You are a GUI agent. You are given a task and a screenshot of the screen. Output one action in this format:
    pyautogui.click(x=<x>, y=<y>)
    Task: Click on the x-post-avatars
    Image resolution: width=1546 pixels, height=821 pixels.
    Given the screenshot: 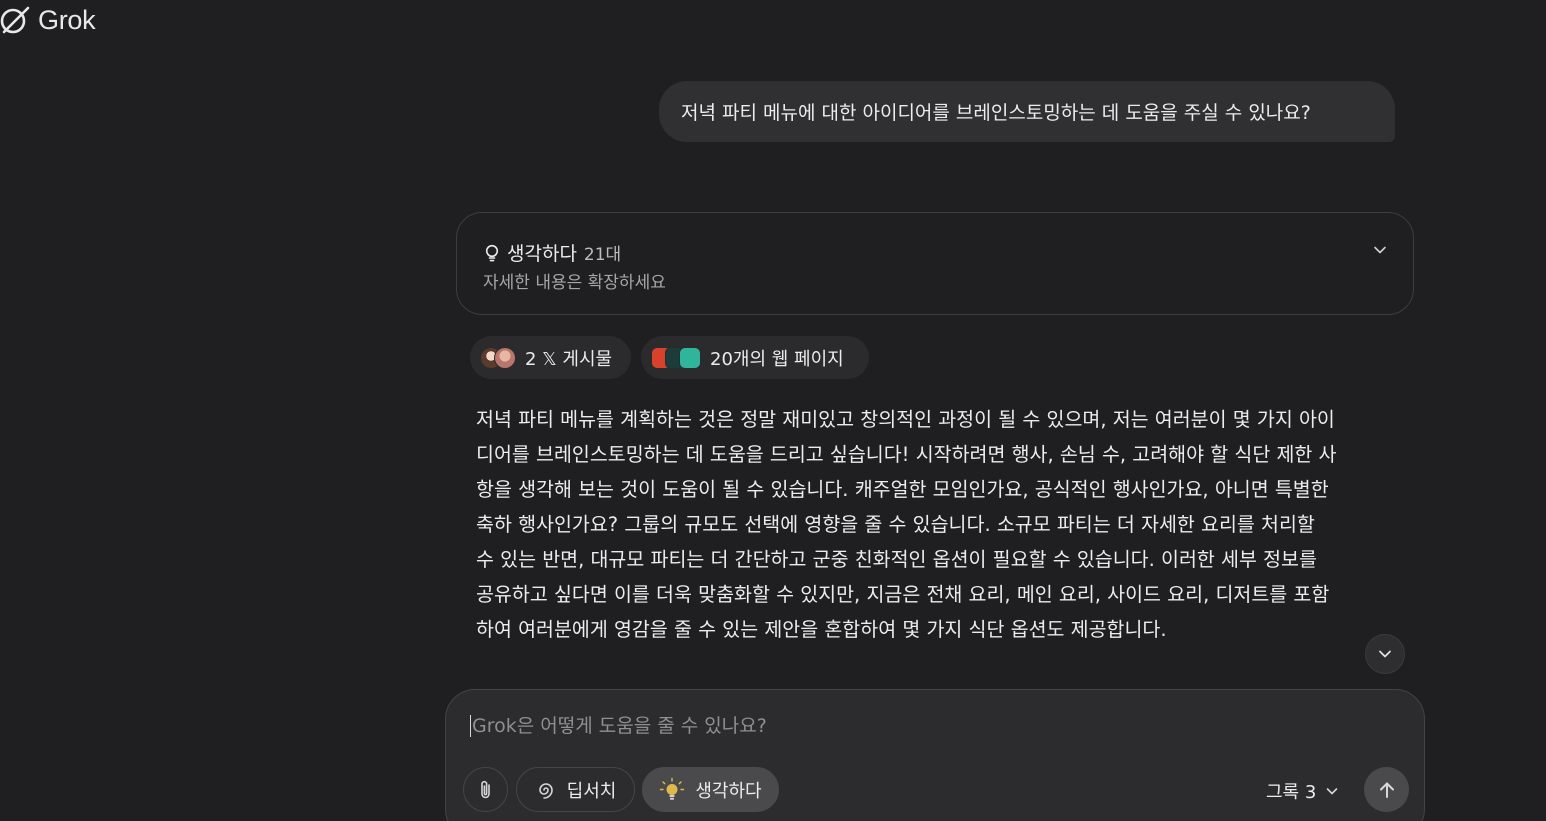 What is the action you would take?
    pyautogui.click(x=498, y=357)
    